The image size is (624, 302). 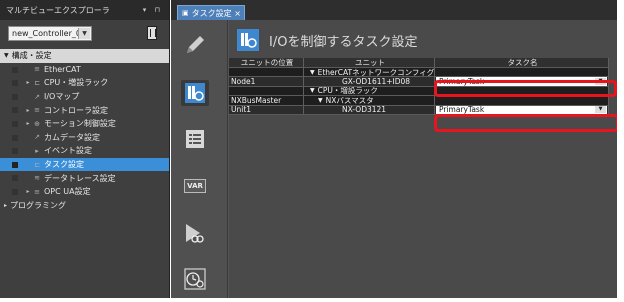 I want to click on task-tool-strip: VAR, so click(x=199, y=159).